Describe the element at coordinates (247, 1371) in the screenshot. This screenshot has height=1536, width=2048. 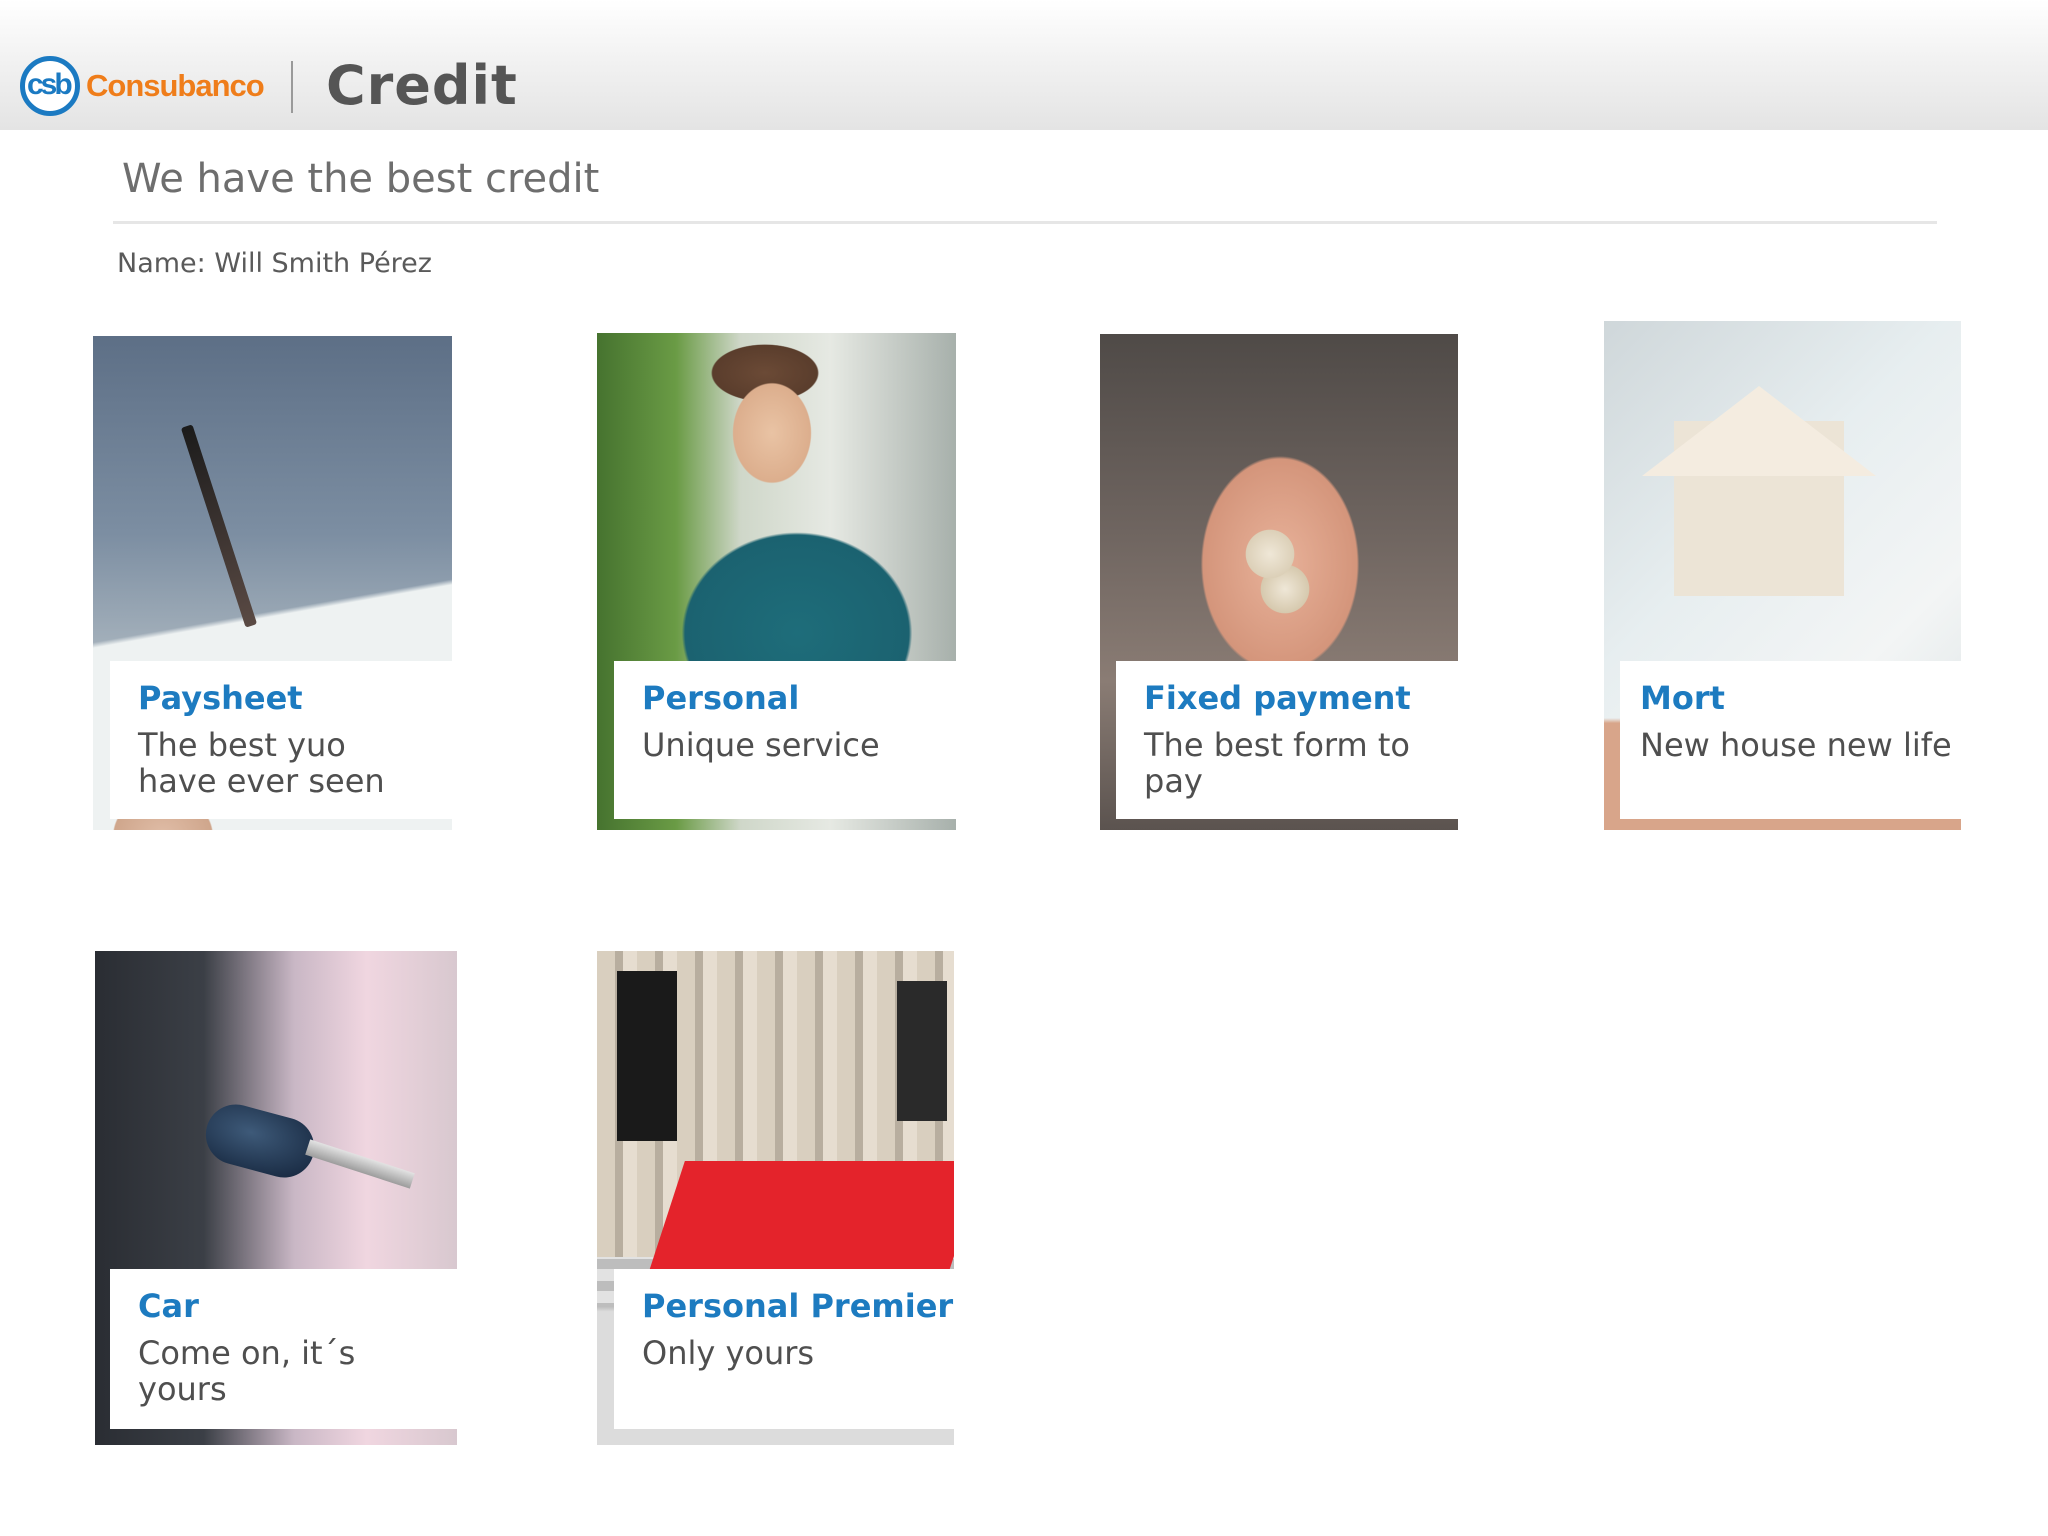
I see `card-subtitle: Come on, it´s yours` at that location.